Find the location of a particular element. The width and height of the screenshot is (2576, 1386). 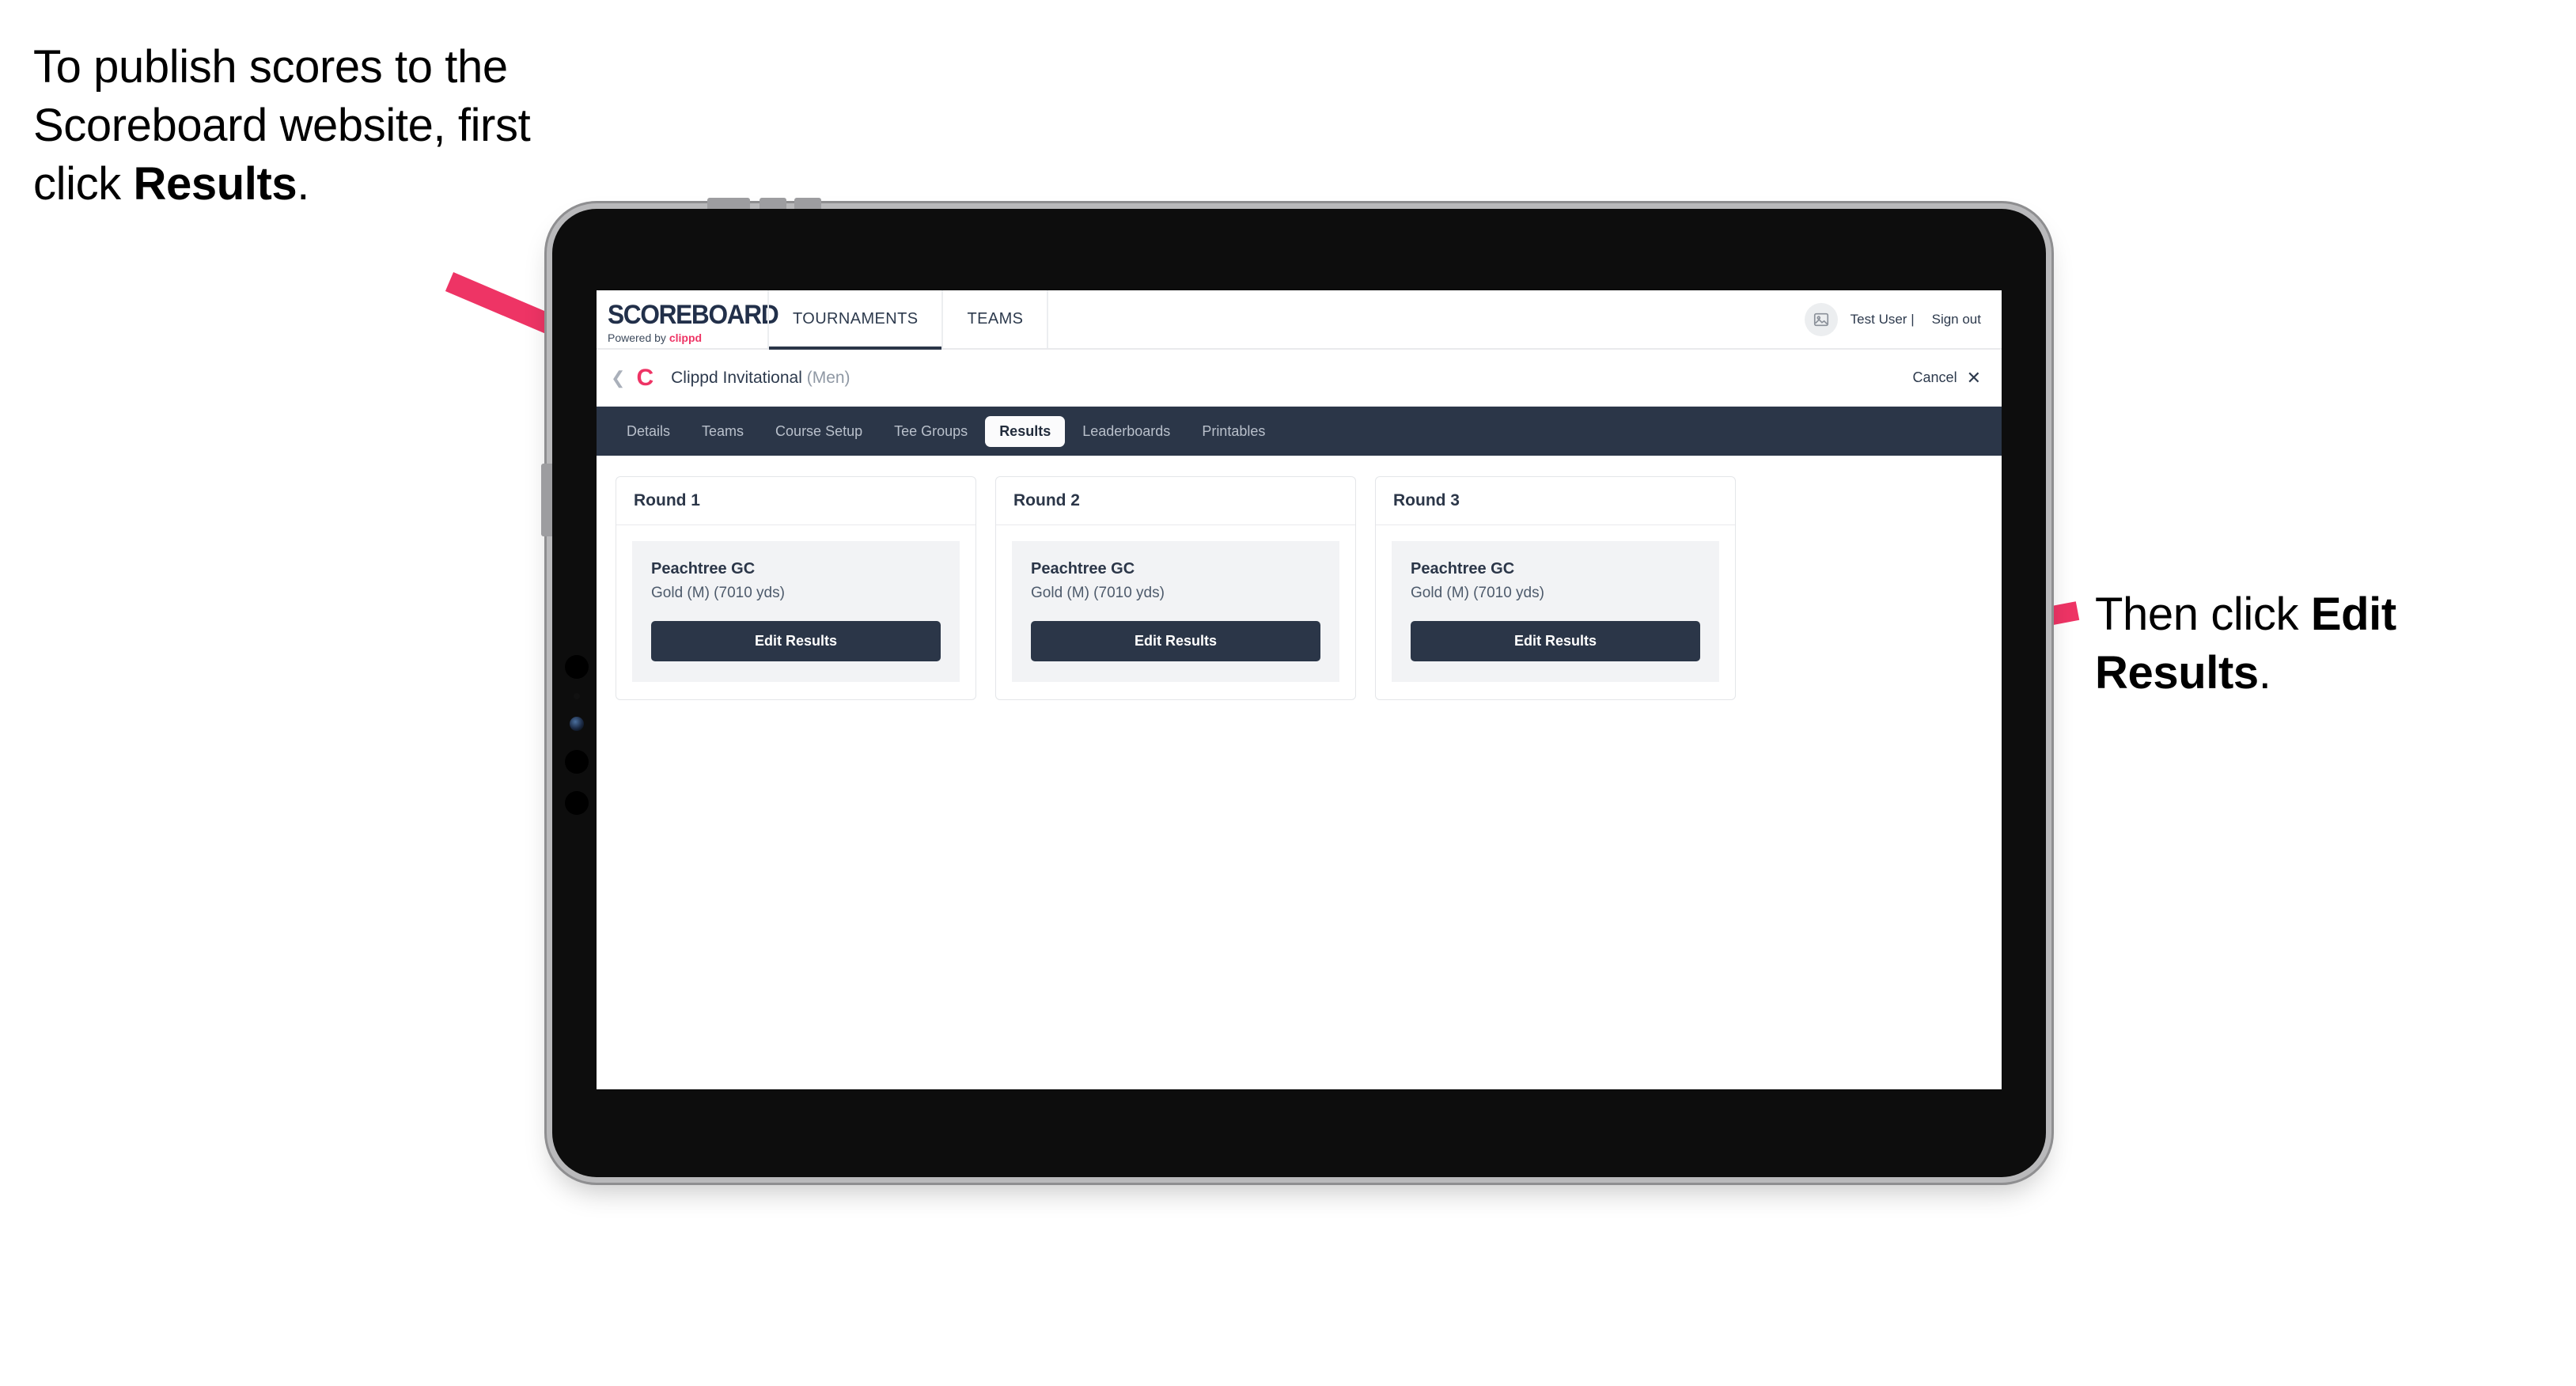

nav-tab-leaderboards-label: Leaderboards is located at coordinates (1126, 431).